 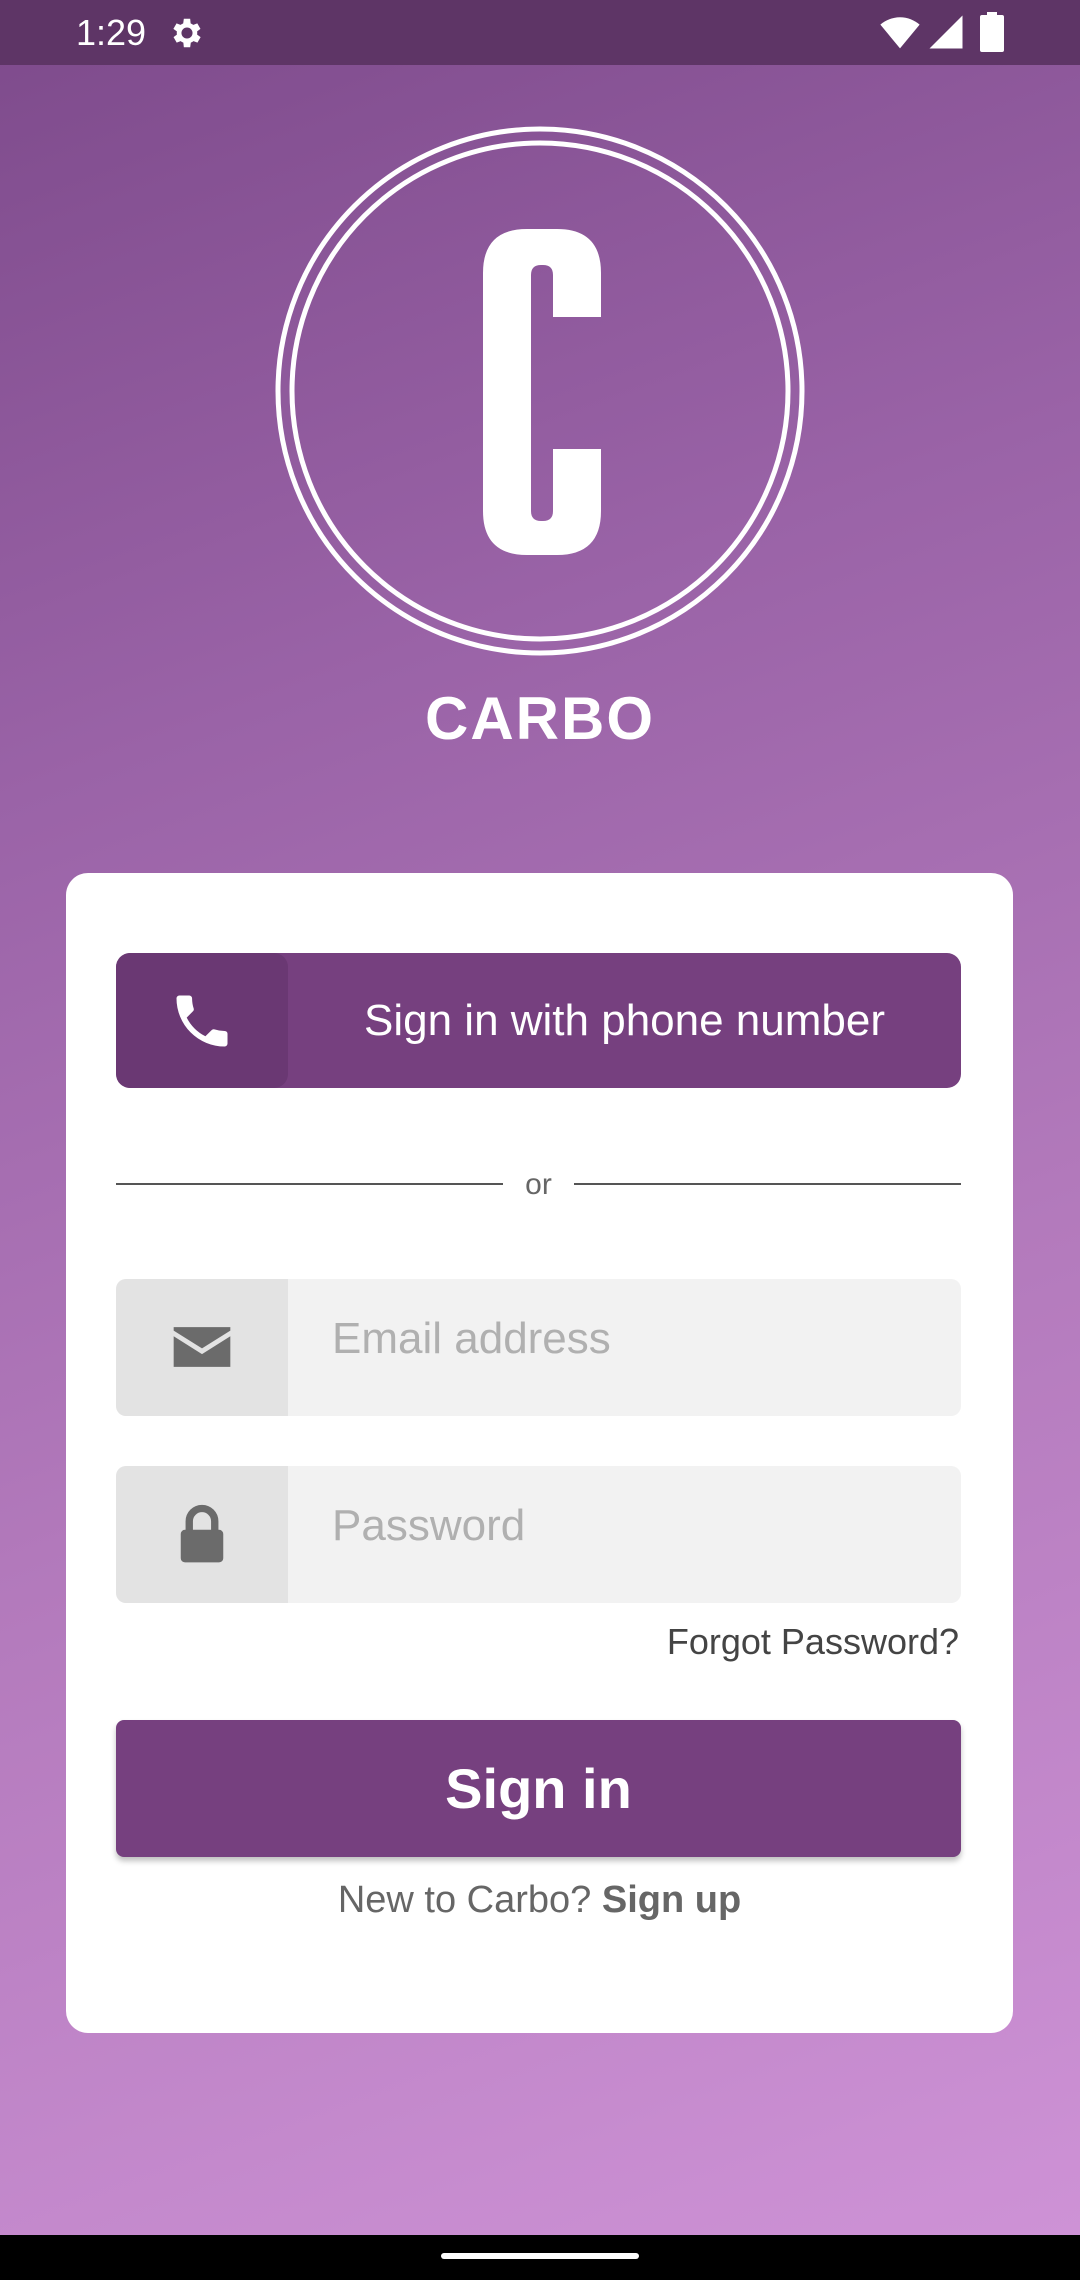 I want to click on brand-name: CARBO, so click(x=540, y=718).